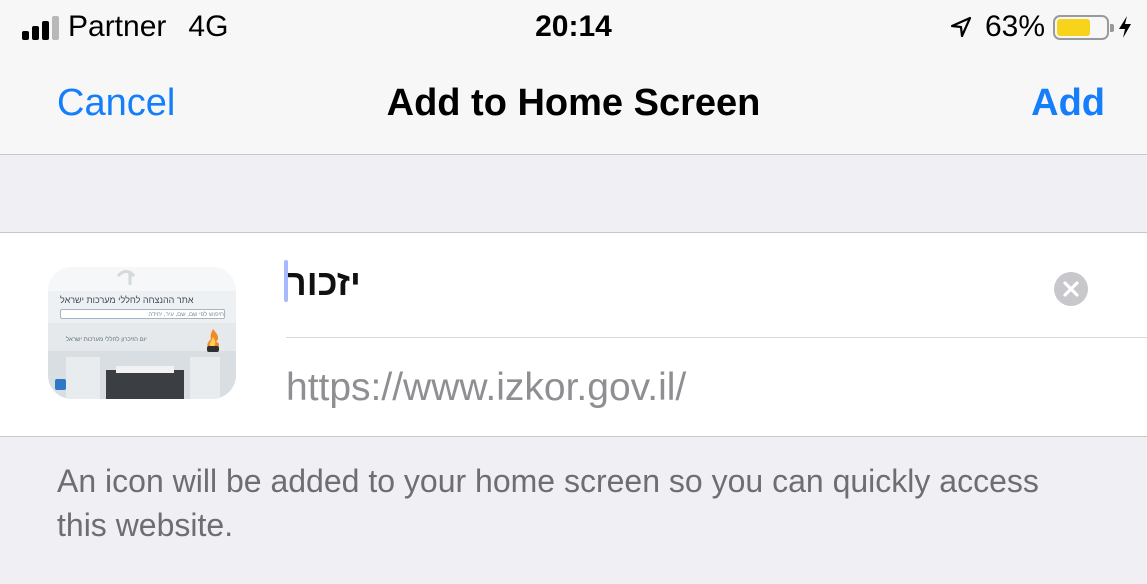 The width and height of the screenshot is (1147, 584). Describe the element at coordinates (1068, 103) in the screenshot. I see `add-button: Add` at that location.